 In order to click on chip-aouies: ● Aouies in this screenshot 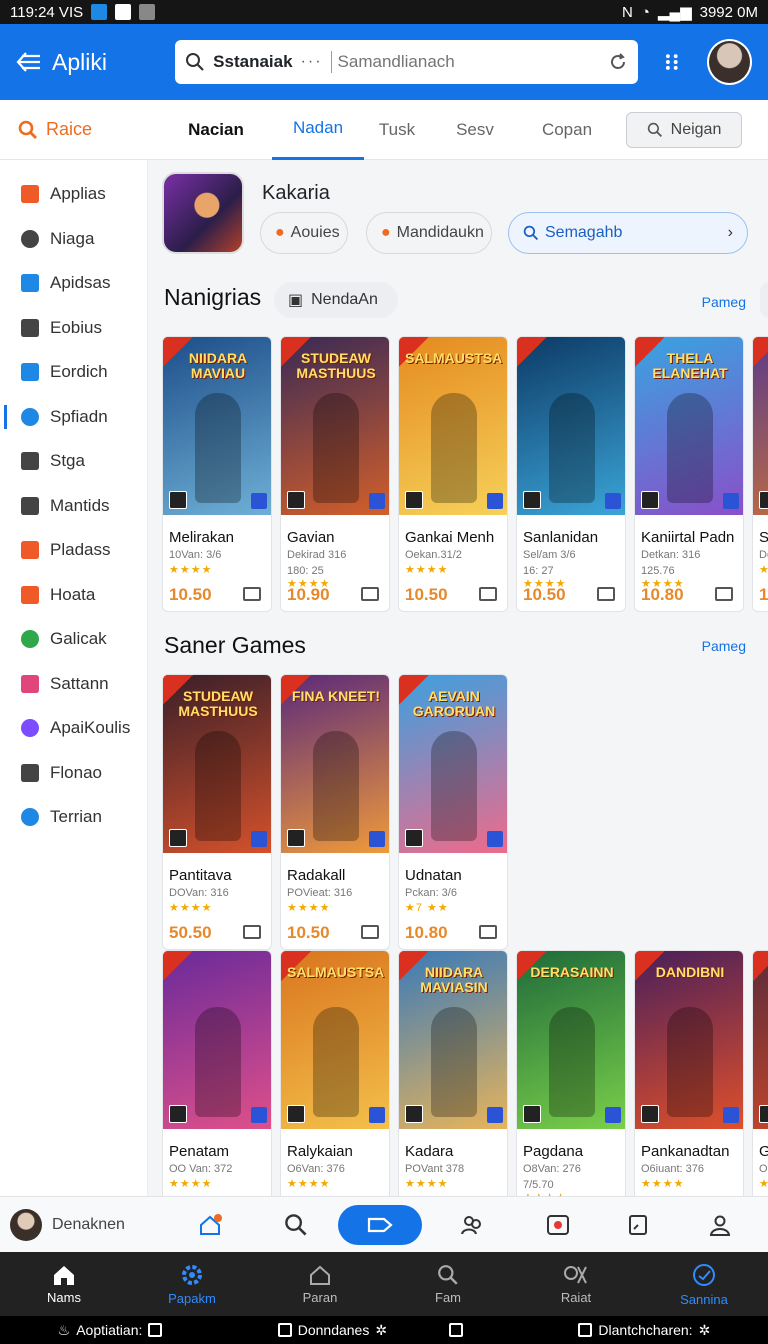, I will do `click(304, 233)`.